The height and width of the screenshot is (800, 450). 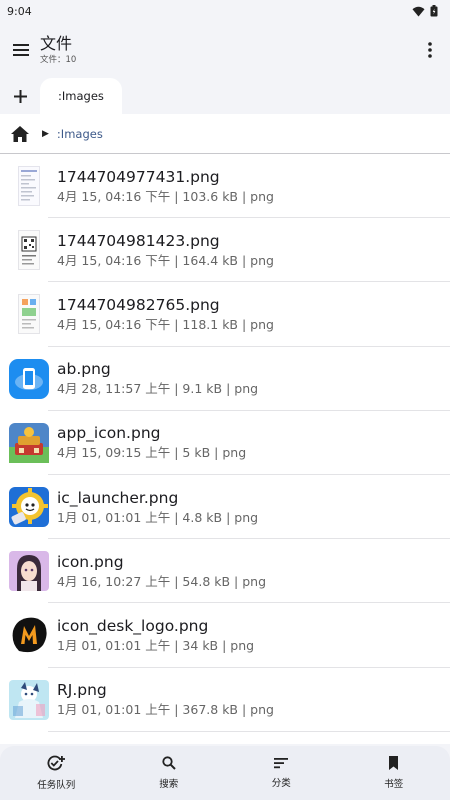 What do you see at coordinates (394, 763) in the screenshot?
I see `bookmark-icon` at bounding box center [394, 763].